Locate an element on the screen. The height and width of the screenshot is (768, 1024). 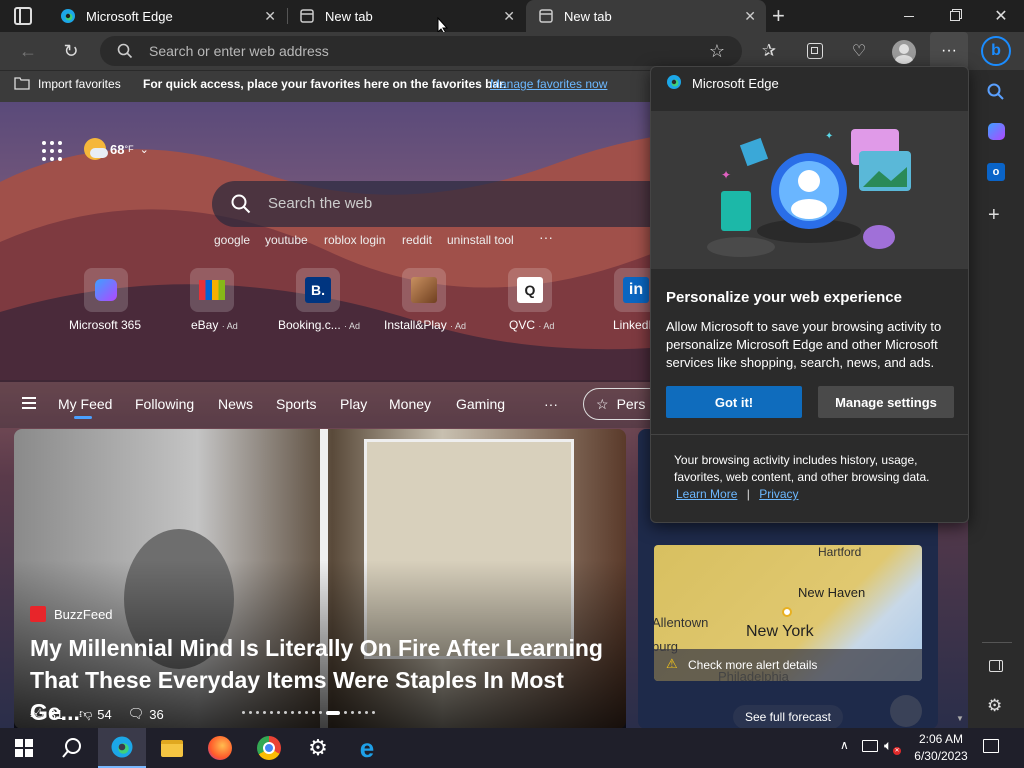
copilot-icon is located at coordinates (996, 131).